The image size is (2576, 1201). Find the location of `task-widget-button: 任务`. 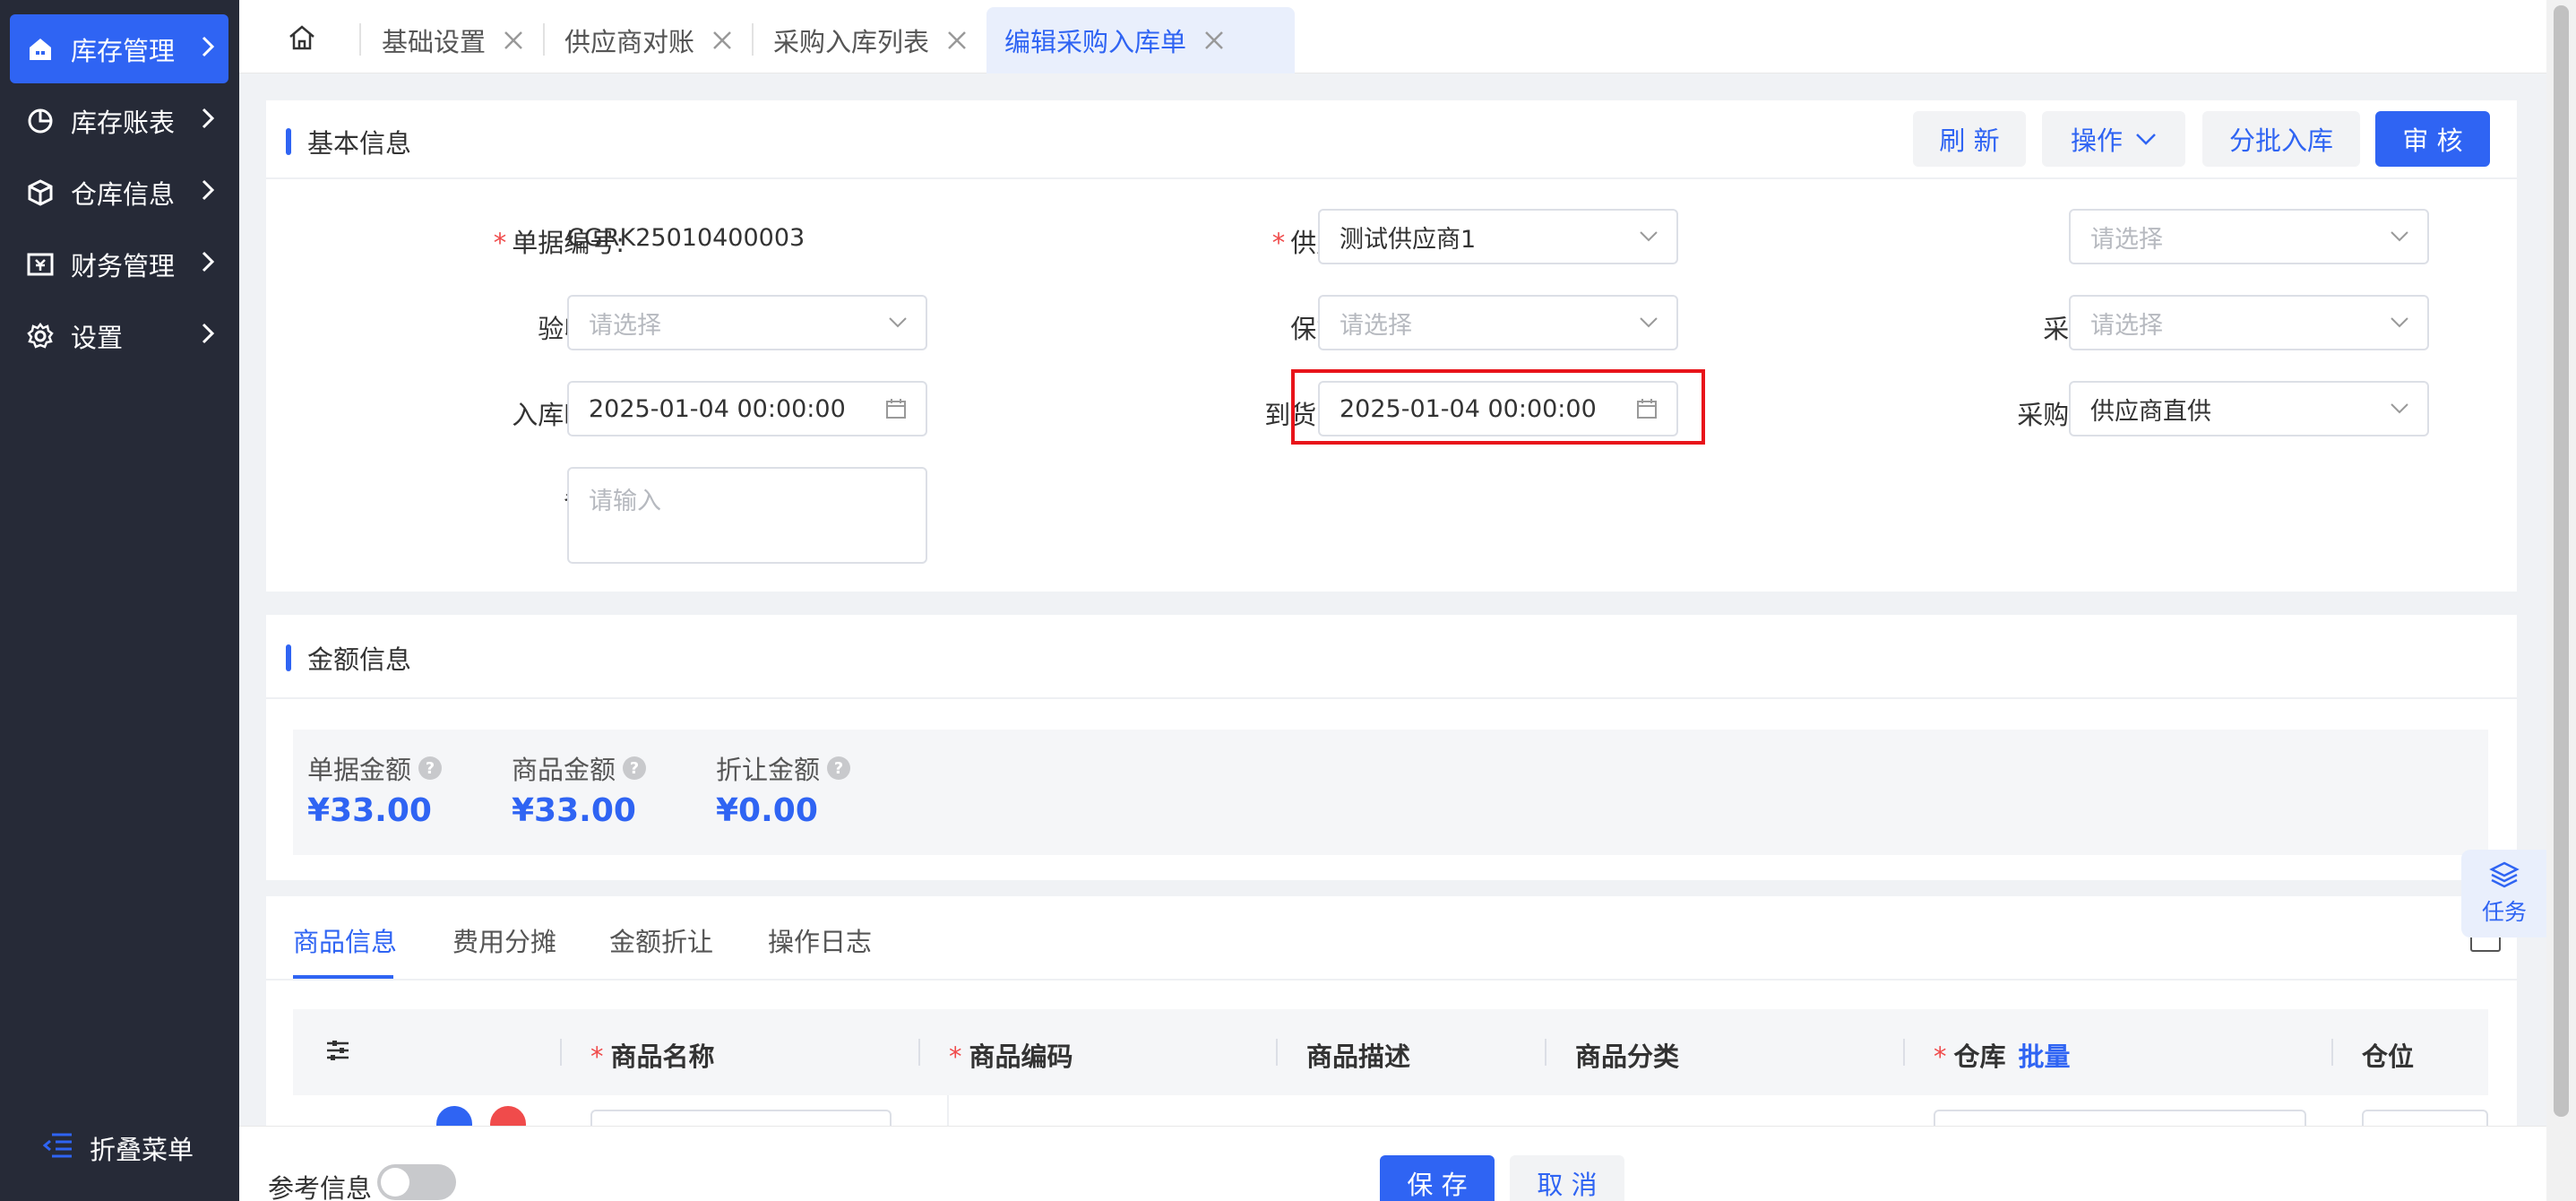

task-widget-button: 任务 is located at coordinates (2504, 893).